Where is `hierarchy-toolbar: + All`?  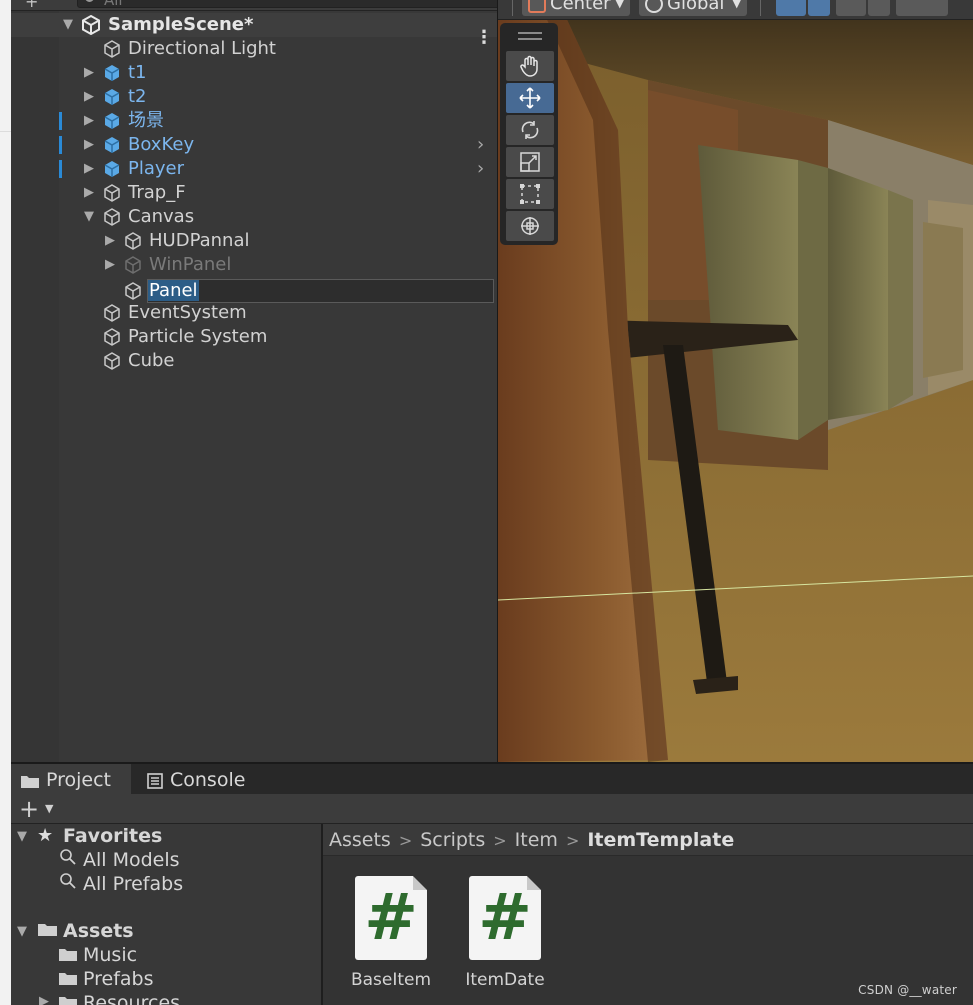 hierarchy-toolbar: + All is located at coordinates (254, 5).